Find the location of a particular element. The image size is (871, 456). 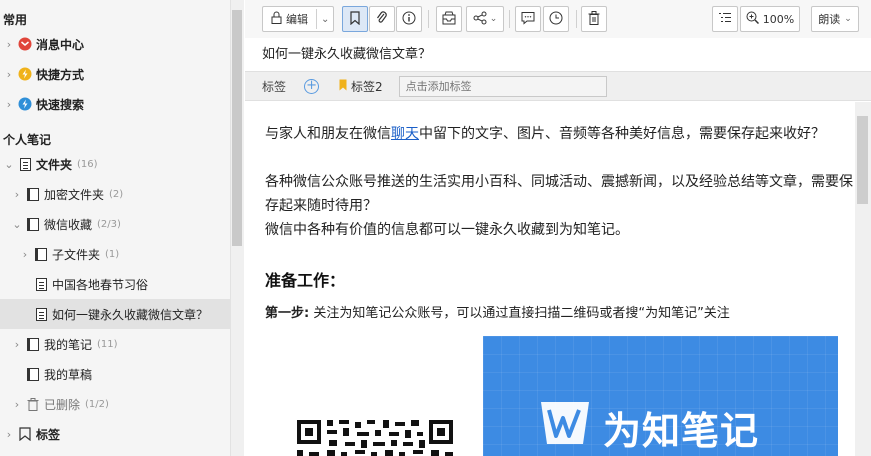

comment-icon is located at coordinates (528, 19).